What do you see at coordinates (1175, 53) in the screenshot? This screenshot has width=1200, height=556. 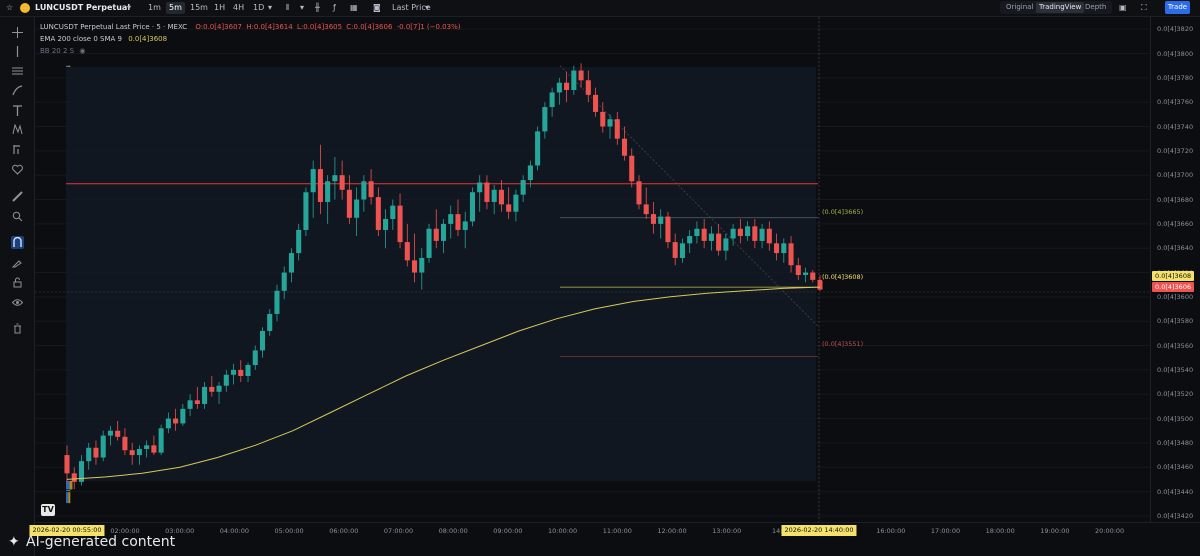 I see `price-tick-label: 0.0[4]3800` at bounding box center [1175, 53].